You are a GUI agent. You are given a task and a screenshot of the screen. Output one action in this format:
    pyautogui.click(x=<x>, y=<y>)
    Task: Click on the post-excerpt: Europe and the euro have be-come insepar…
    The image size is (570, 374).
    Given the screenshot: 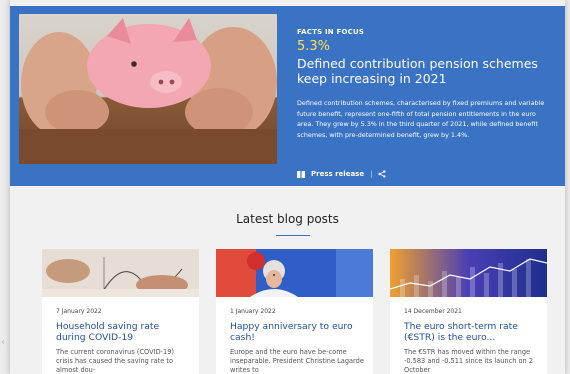 What is the action you would take?
    pyautogui.click(x=297, y=361)
    